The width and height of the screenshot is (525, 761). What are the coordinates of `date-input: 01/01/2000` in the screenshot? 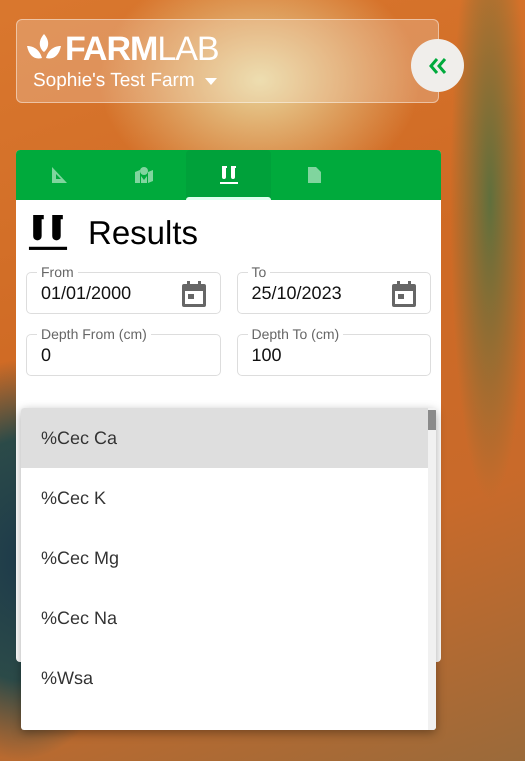 It's located at (111, 293).